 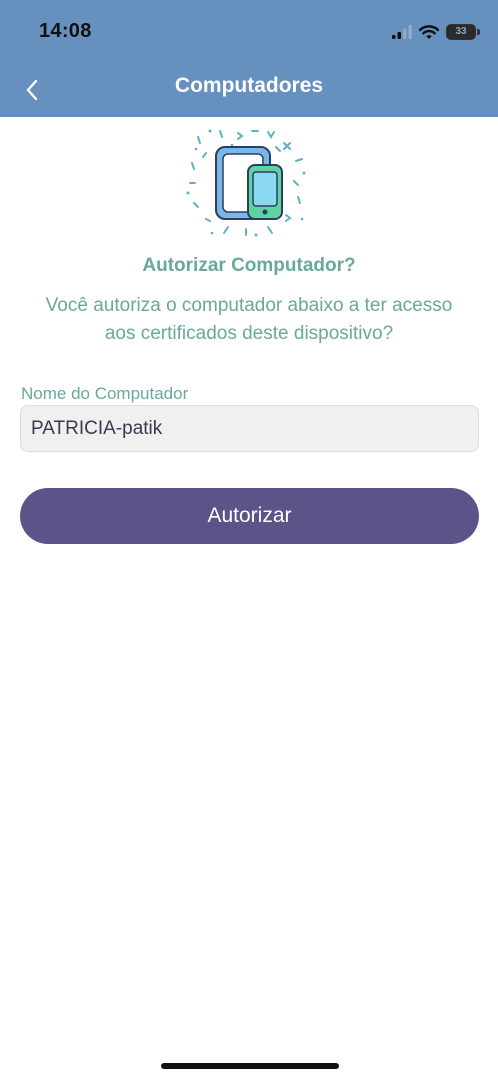 What do you see at coordinates (105, 393) in the screenshot?
I see `computer-name-label: Nome do Computador` at bounding box center [105, 393].